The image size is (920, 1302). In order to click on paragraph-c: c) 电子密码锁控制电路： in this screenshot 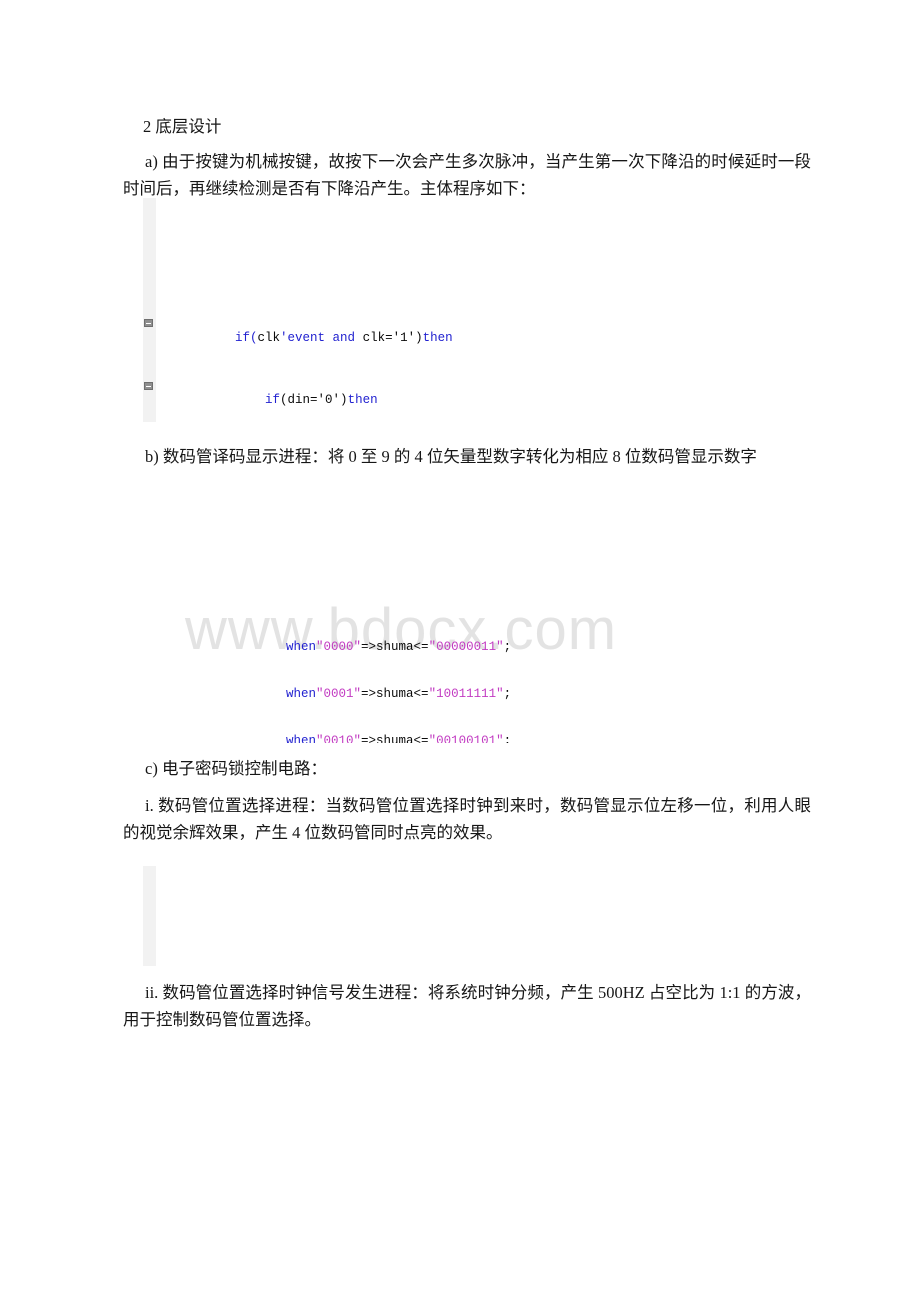, I will do `click(467, 768)`.